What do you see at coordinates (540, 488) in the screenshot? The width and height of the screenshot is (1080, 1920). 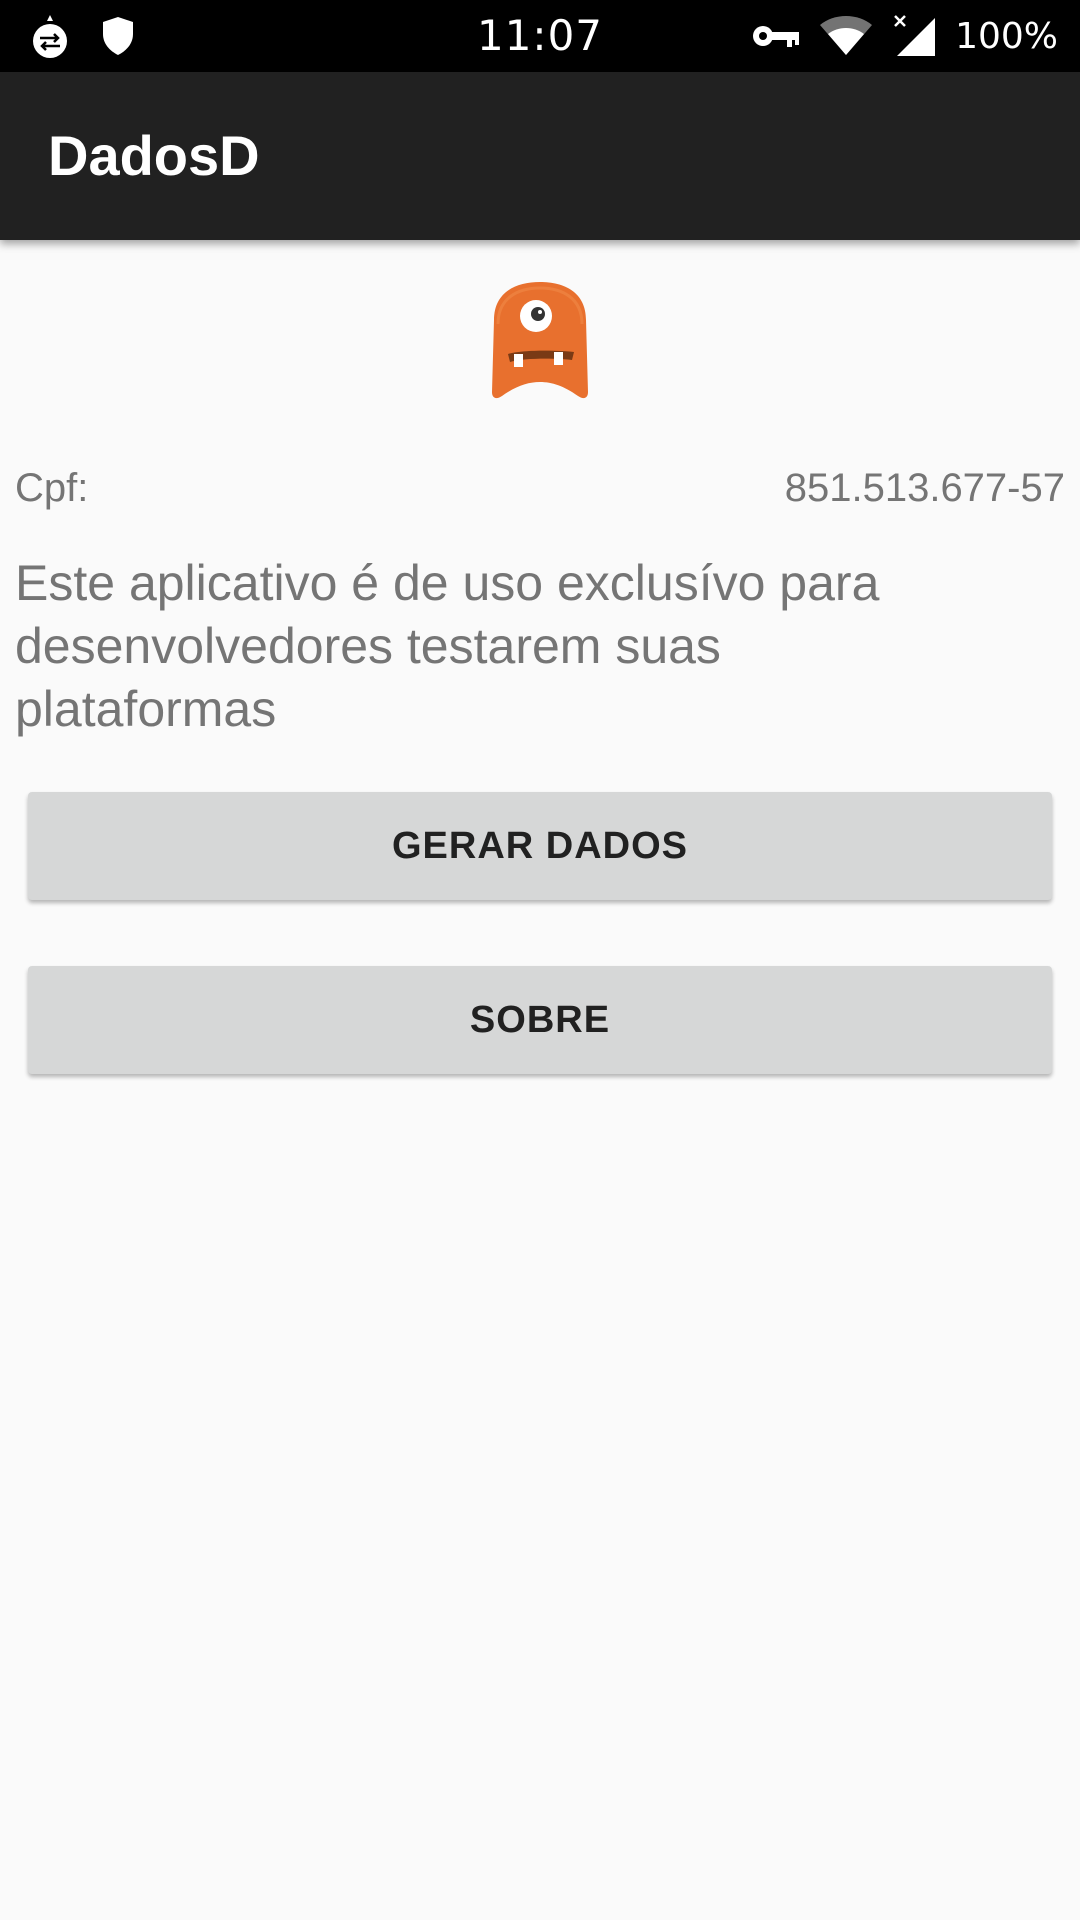 I see `cpf-row: Cpf: 851.513.677-57` at bounding box center [540, 488].